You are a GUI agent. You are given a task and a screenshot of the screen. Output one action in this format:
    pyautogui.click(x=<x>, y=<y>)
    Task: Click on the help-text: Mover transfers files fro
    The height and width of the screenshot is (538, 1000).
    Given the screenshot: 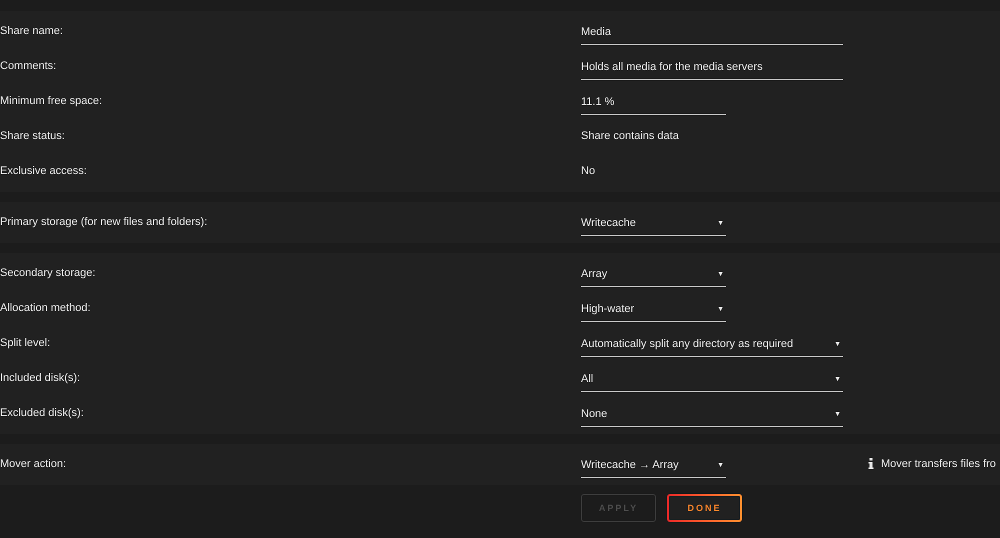 What is the action you would take?
    pyautogui.click(x=938, y=464)
    